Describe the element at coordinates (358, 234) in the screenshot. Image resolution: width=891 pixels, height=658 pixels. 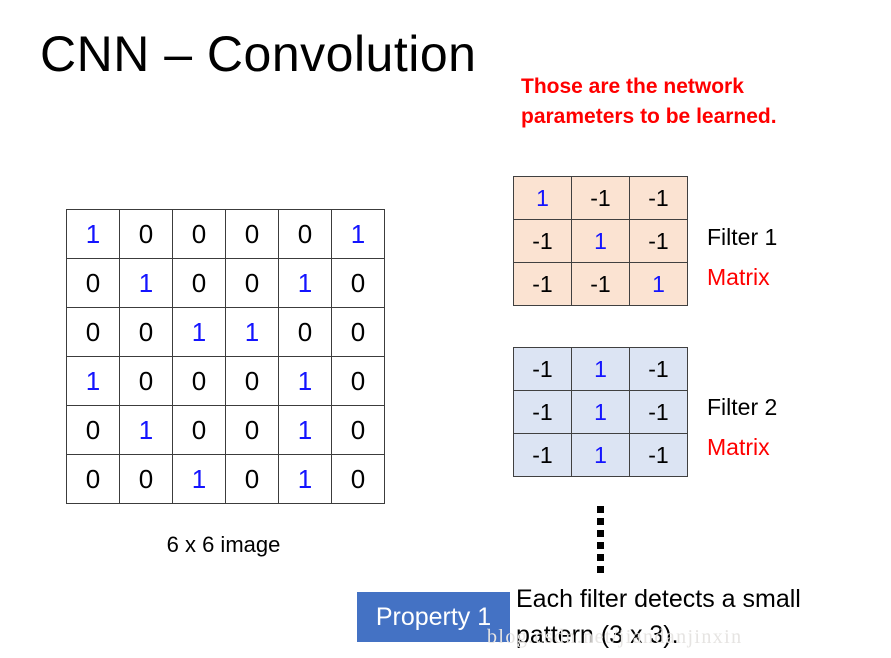
I see `input-matrix-cell-0-5: 1` at that location.